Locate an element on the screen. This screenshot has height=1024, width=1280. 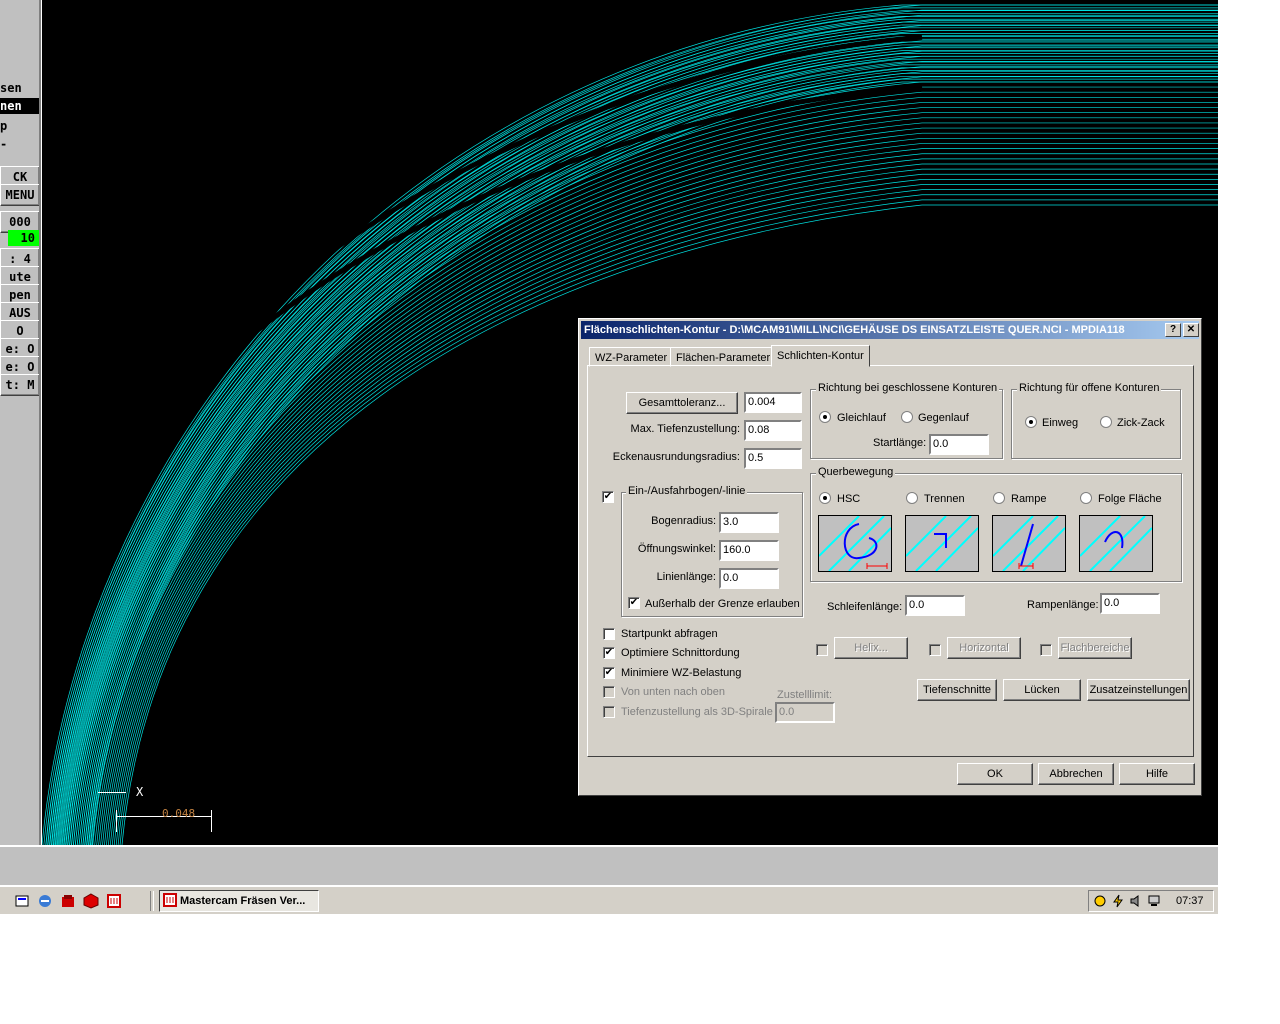
system-tray: 07:37 is located at coordinates (1151, 901).